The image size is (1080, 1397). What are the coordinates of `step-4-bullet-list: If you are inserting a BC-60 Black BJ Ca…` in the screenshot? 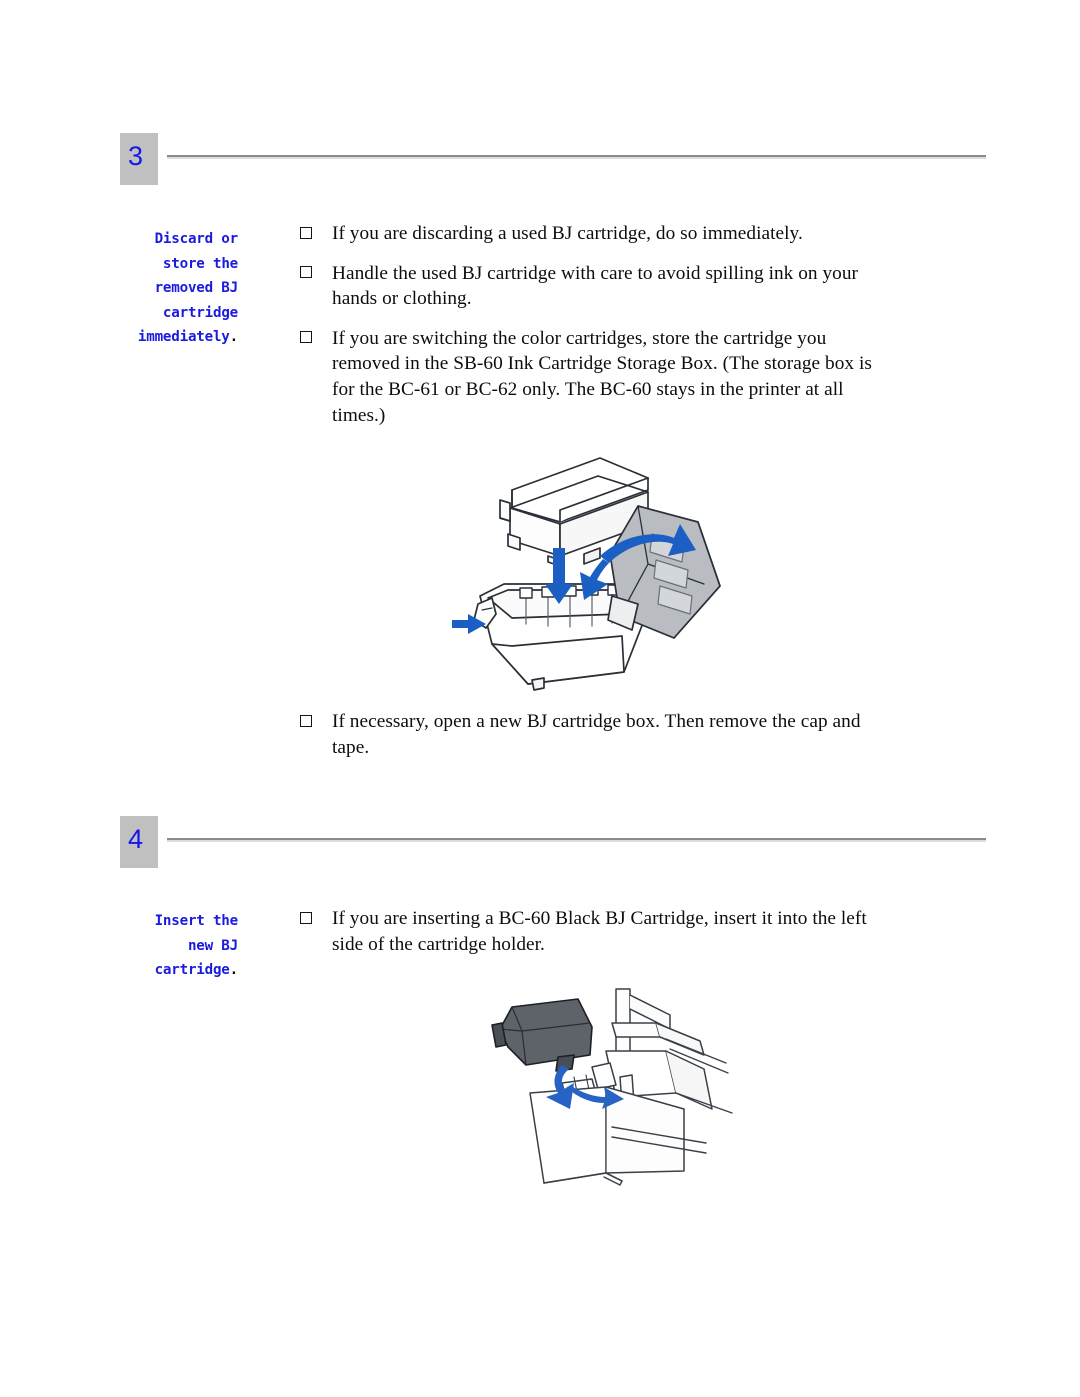 It's located at (596, 931).